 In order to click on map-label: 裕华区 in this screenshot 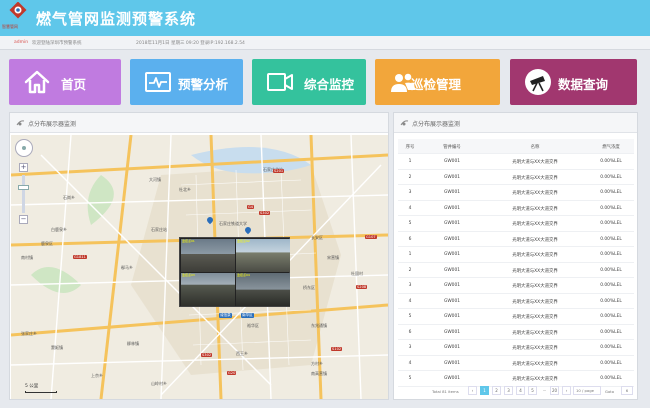, I will do `click(253, 325)`.